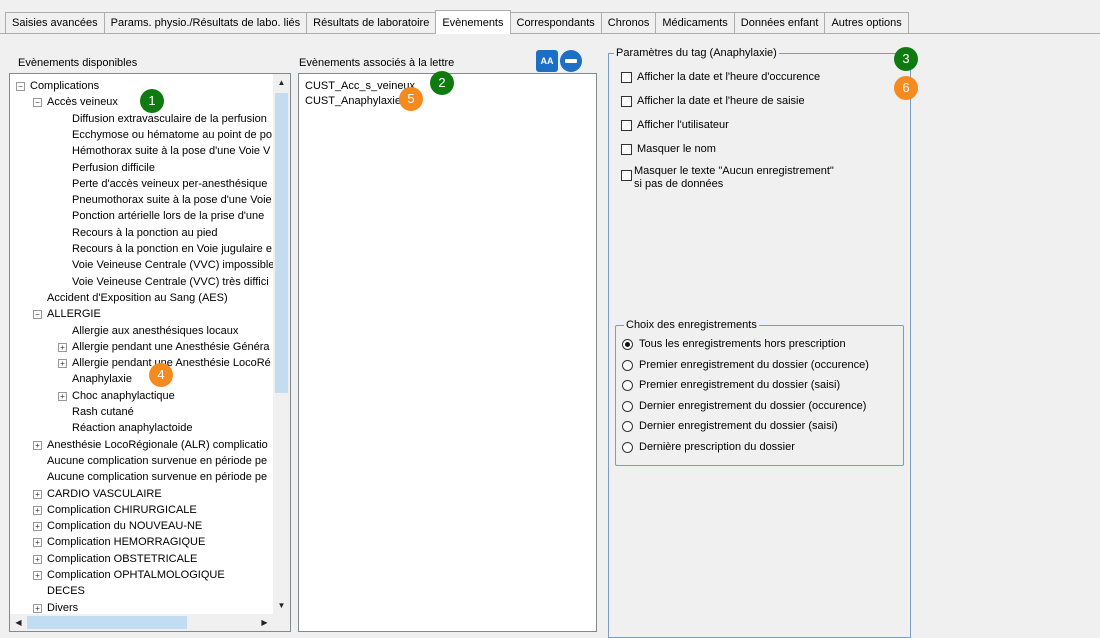  Describe the element at coordinates (695, 23) in the screenshot. I see `tab-medicaments: Médicaments` at that location.